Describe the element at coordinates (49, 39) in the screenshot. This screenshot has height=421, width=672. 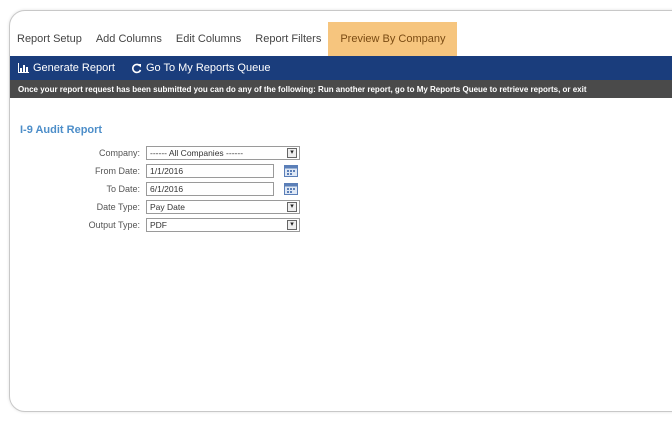
I see `tab-report-setup: Report Setup` at that location.